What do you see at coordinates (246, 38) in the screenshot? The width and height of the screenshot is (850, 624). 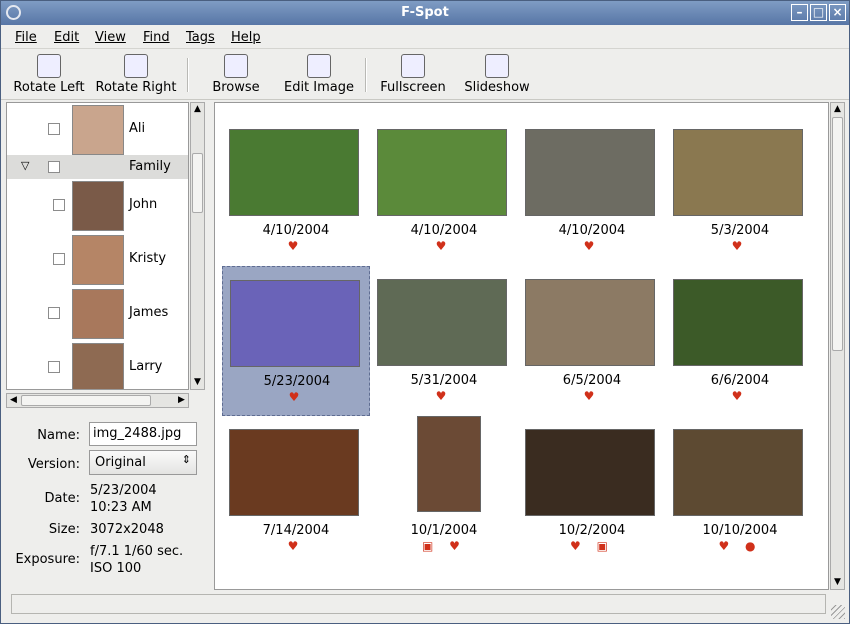 I see `menu-help: Help` at bounding box center [246, 38].